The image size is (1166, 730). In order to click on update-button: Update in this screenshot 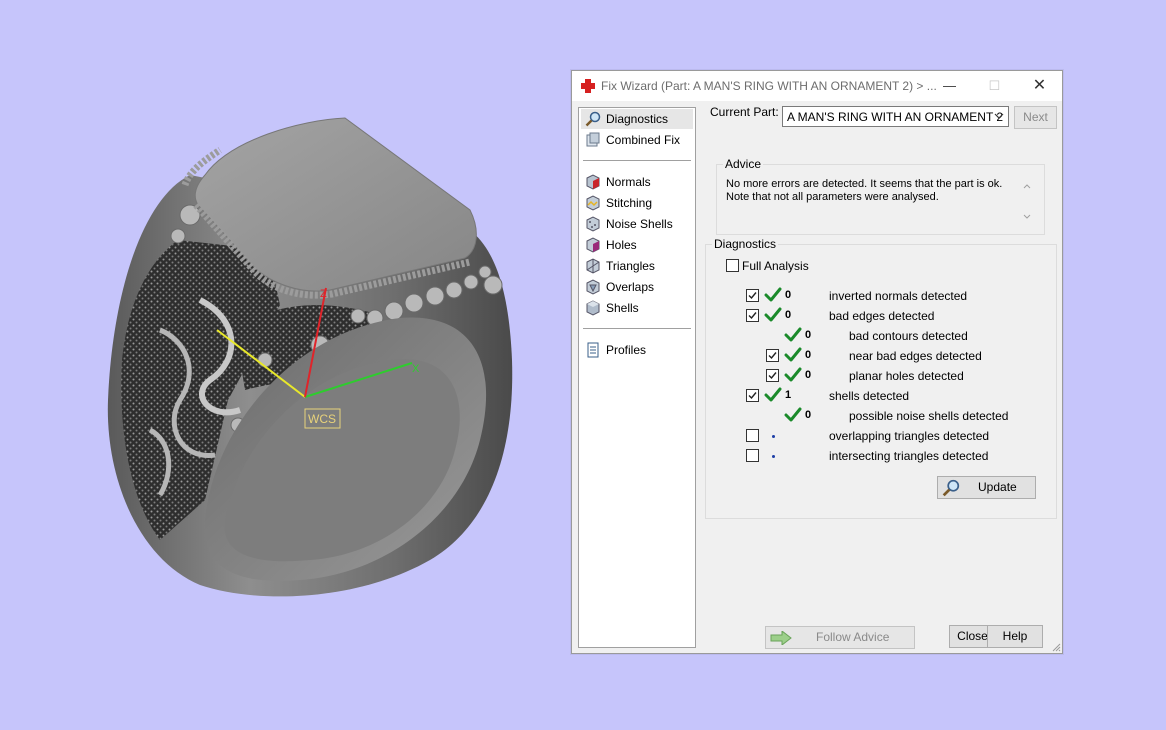, I will do `click(986, 487)`.